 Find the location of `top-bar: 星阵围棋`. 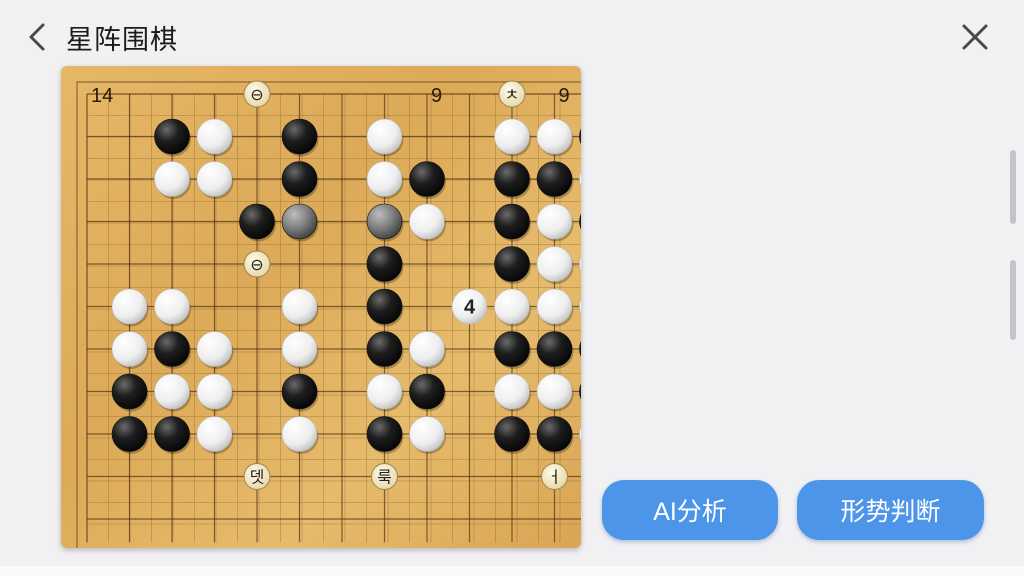

top-bar: 星阵围棋 is located at coordinates (512, 35).